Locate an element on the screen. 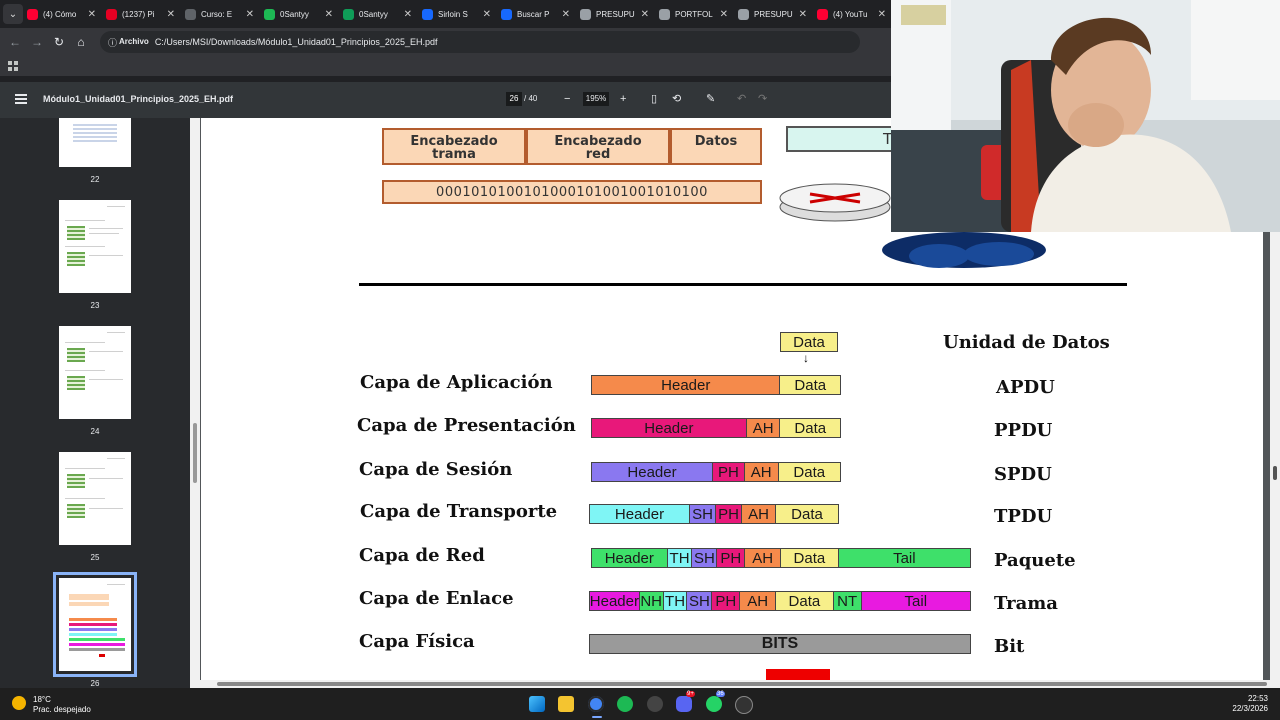  page-thumbnail-selected is located at coordinates (95, 624).